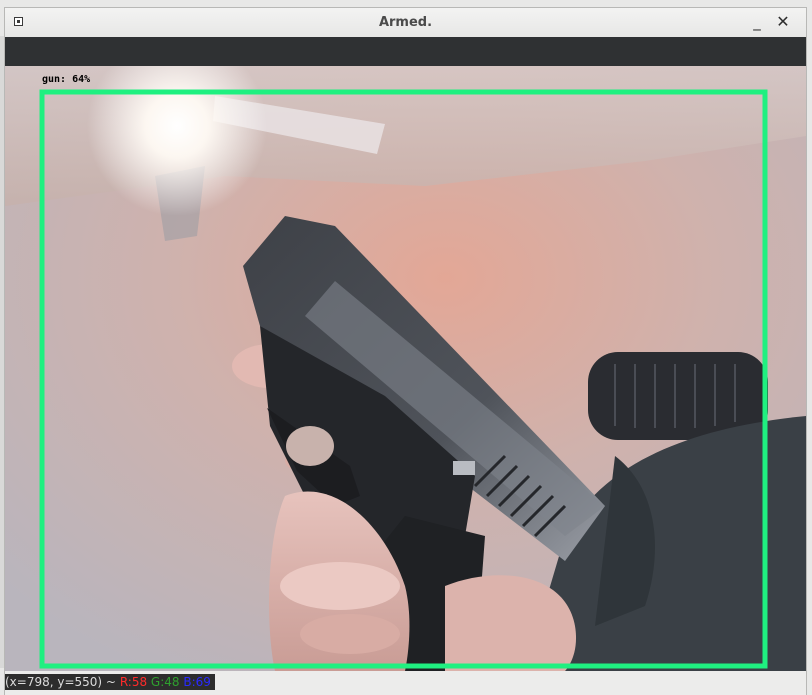 Image resolution: width=812 pixels, height=695 pixels. What do you see at coordinates (60, 682) in the screenshot?
I see `cursor-coords: (x=798, y=550) ~` at bounding box center [60, 682].